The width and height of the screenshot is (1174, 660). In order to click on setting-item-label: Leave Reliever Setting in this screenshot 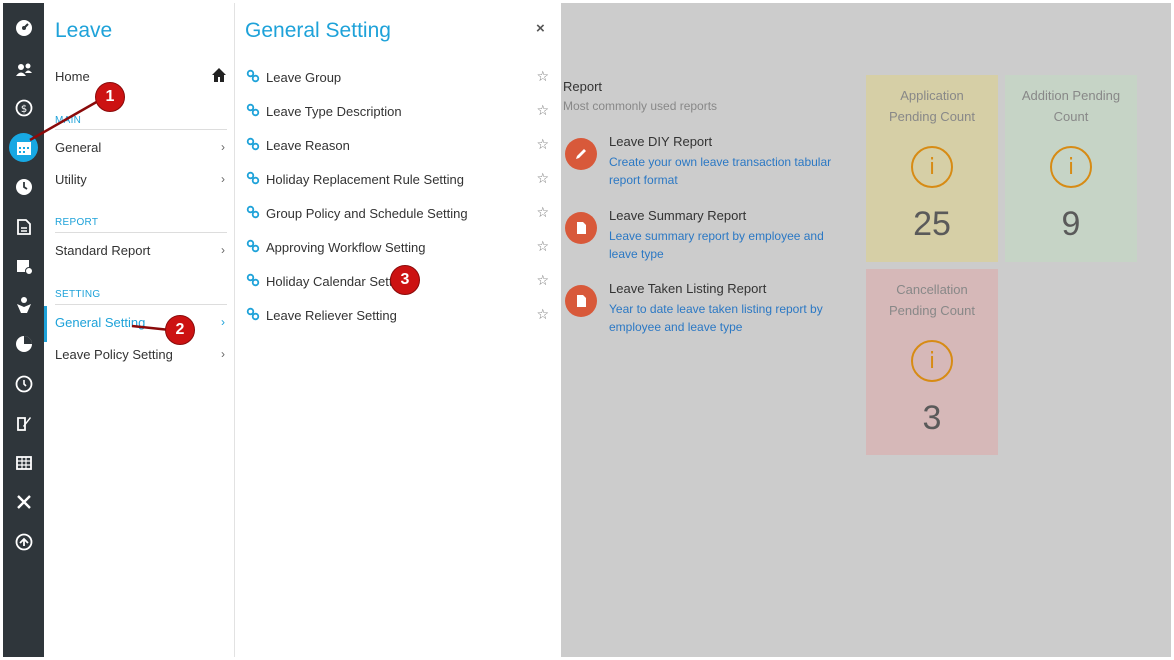, I will do `click(331, 315)`.